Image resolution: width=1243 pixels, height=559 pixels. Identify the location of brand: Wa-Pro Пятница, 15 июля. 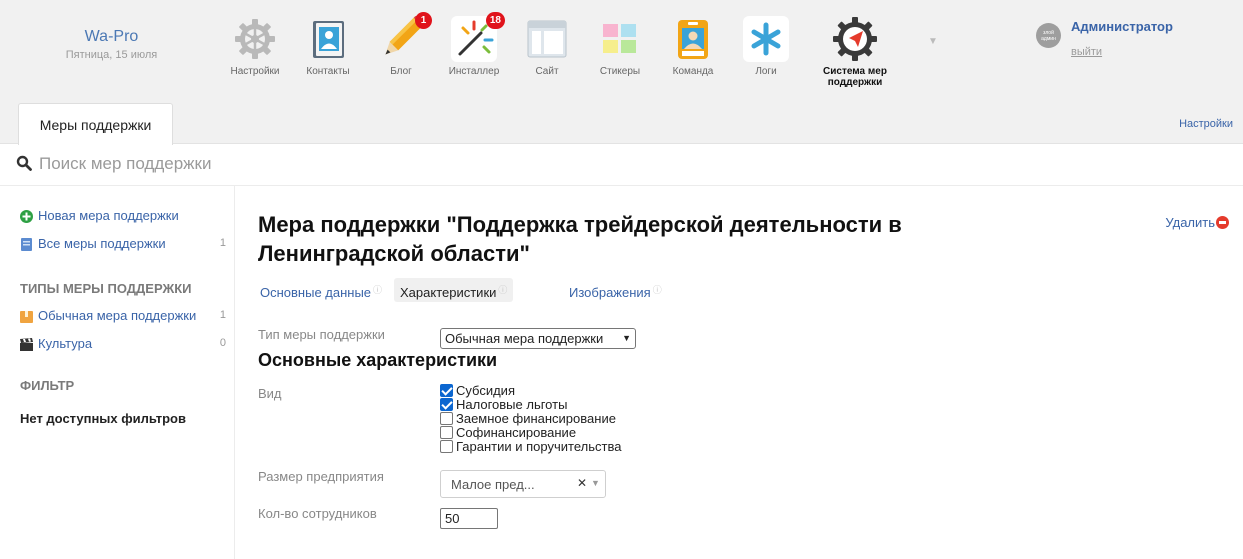
(111, 44).